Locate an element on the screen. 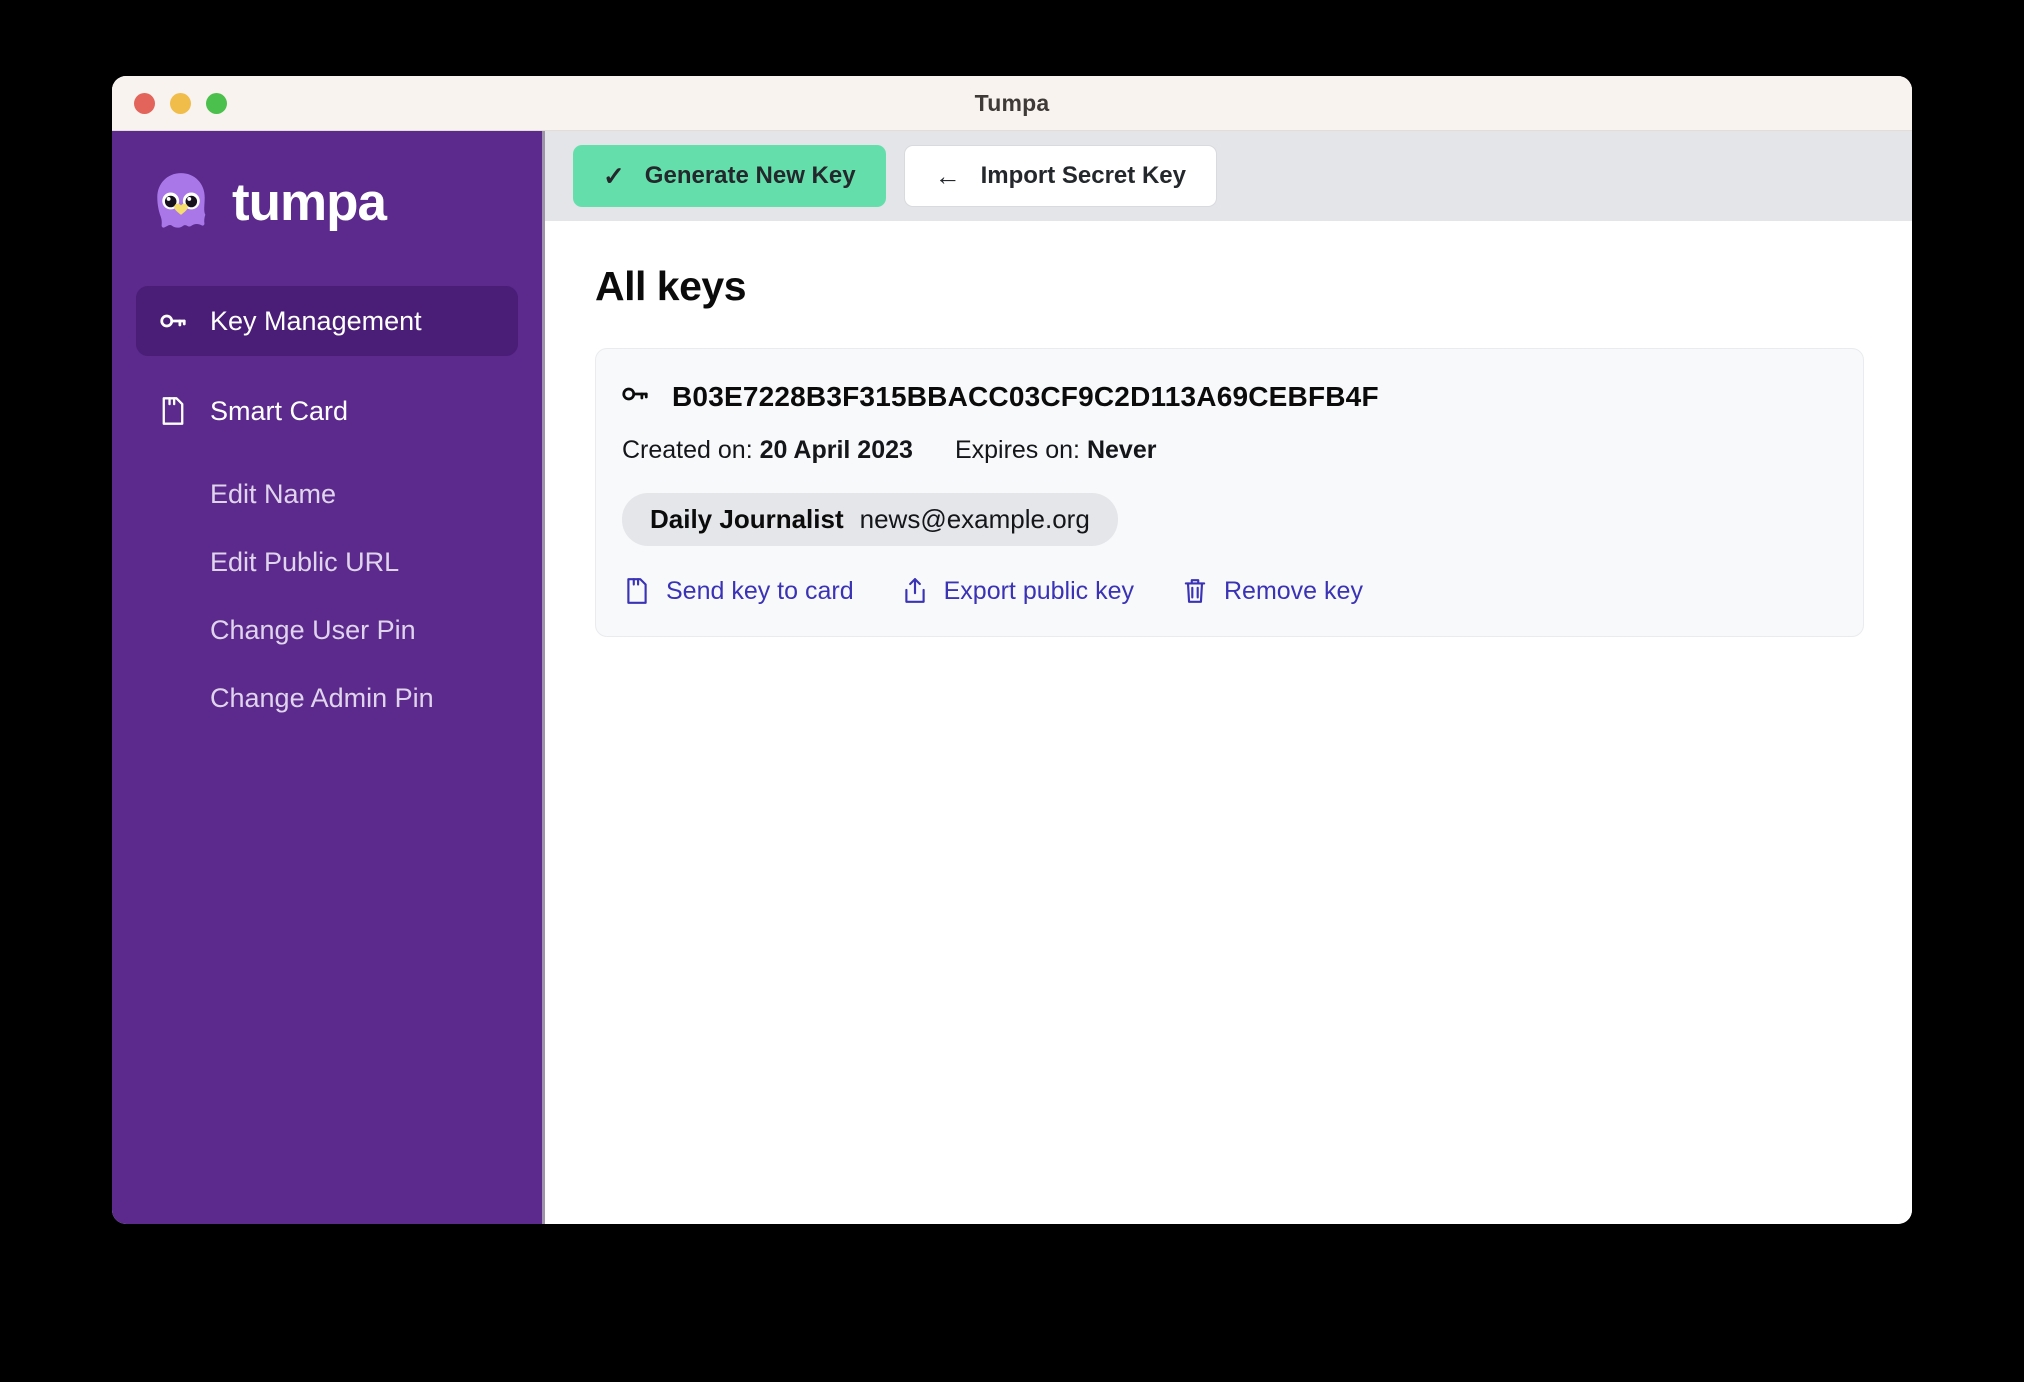  remove-key-link: Remove key is located at coordinates (1272, 591).